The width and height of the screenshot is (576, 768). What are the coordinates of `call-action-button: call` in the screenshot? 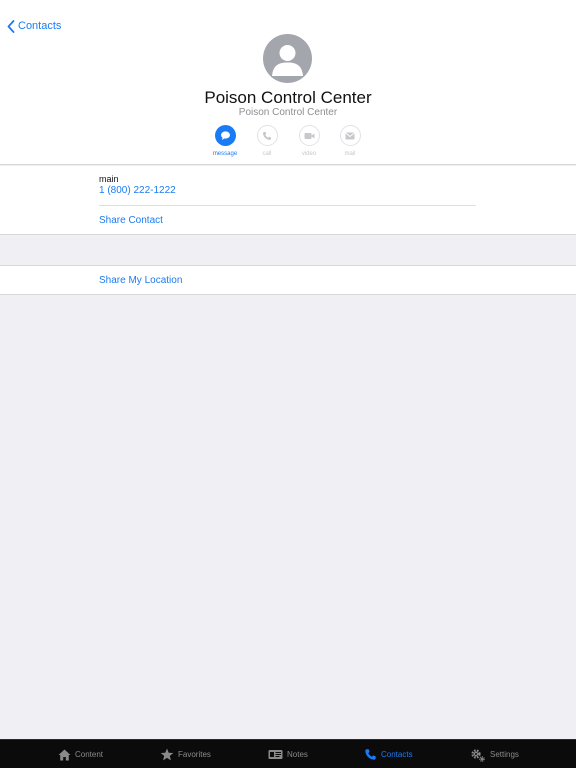 It's located at (267, 141).